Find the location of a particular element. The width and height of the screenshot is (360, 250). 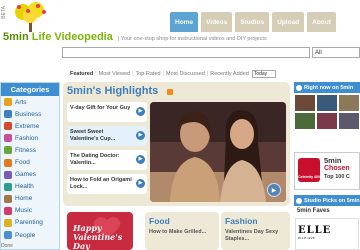

category-label: Fashion is located at coordinates (27, 138).